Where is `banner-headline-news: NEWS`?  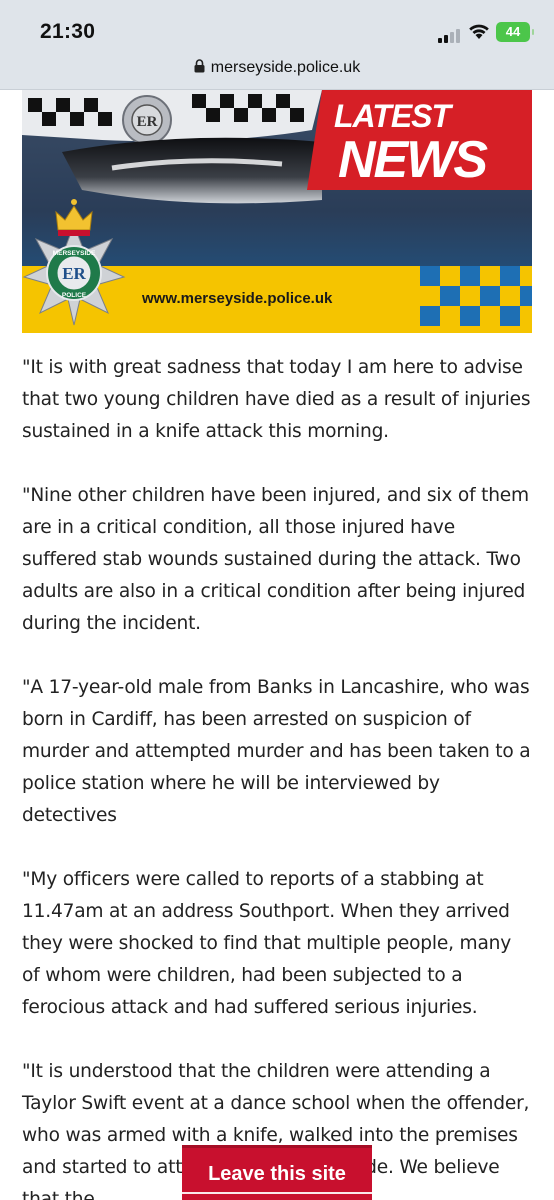
banner-headline-news: NEWS is located at coordinates (413, 160).